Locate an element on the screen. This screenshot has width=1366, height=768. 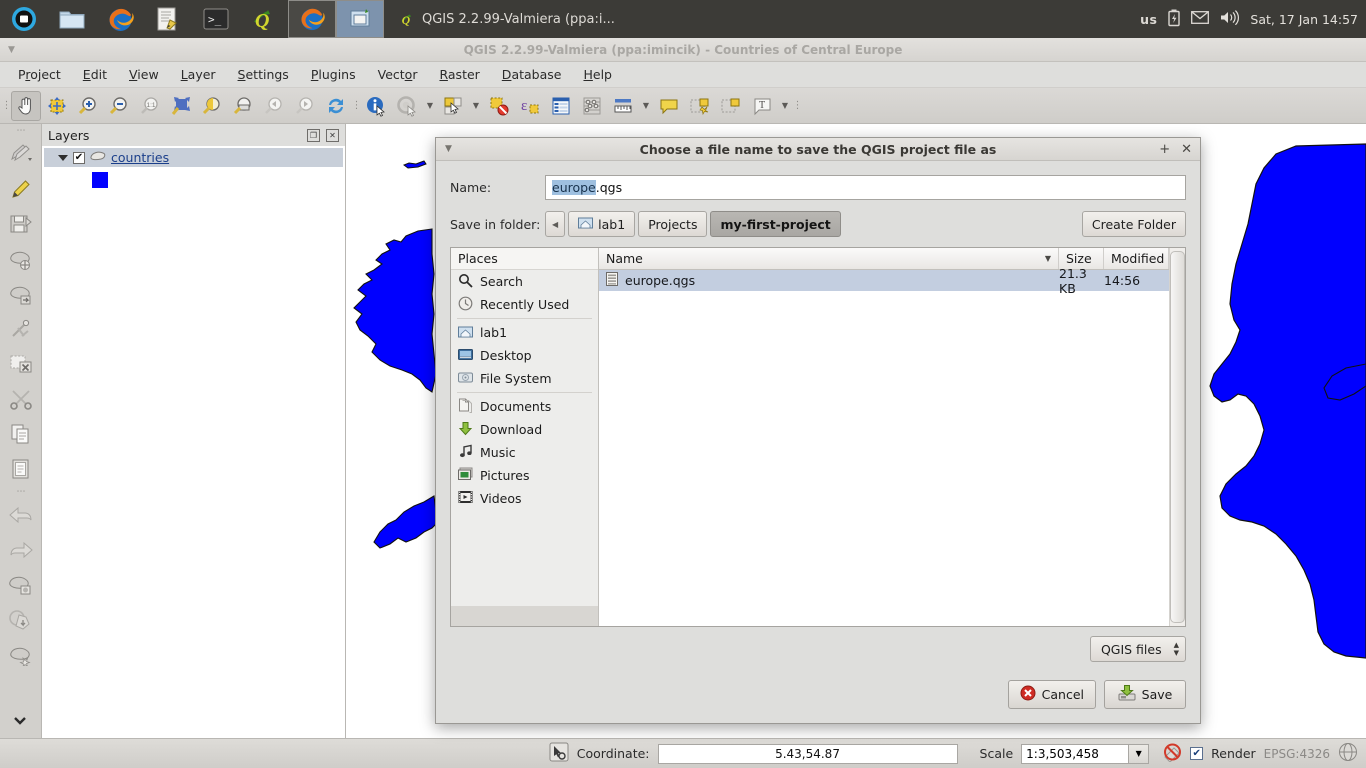
redo-icon is located at coordinates (21, 550).